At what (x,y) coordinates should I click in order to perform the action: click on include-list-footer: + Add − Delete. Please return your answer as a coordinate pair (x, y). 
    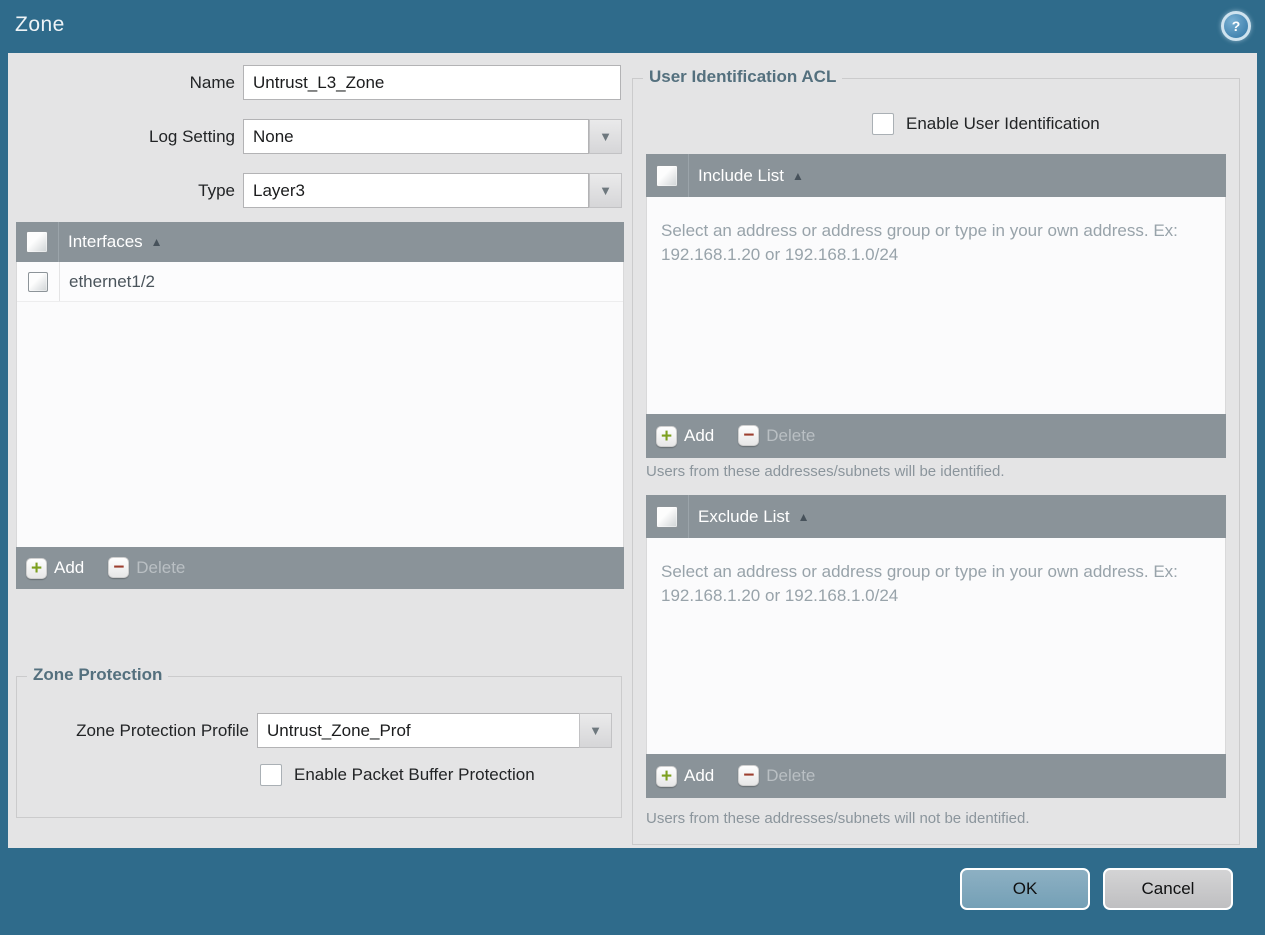
    Looking at the image, I should click on (936, 436).